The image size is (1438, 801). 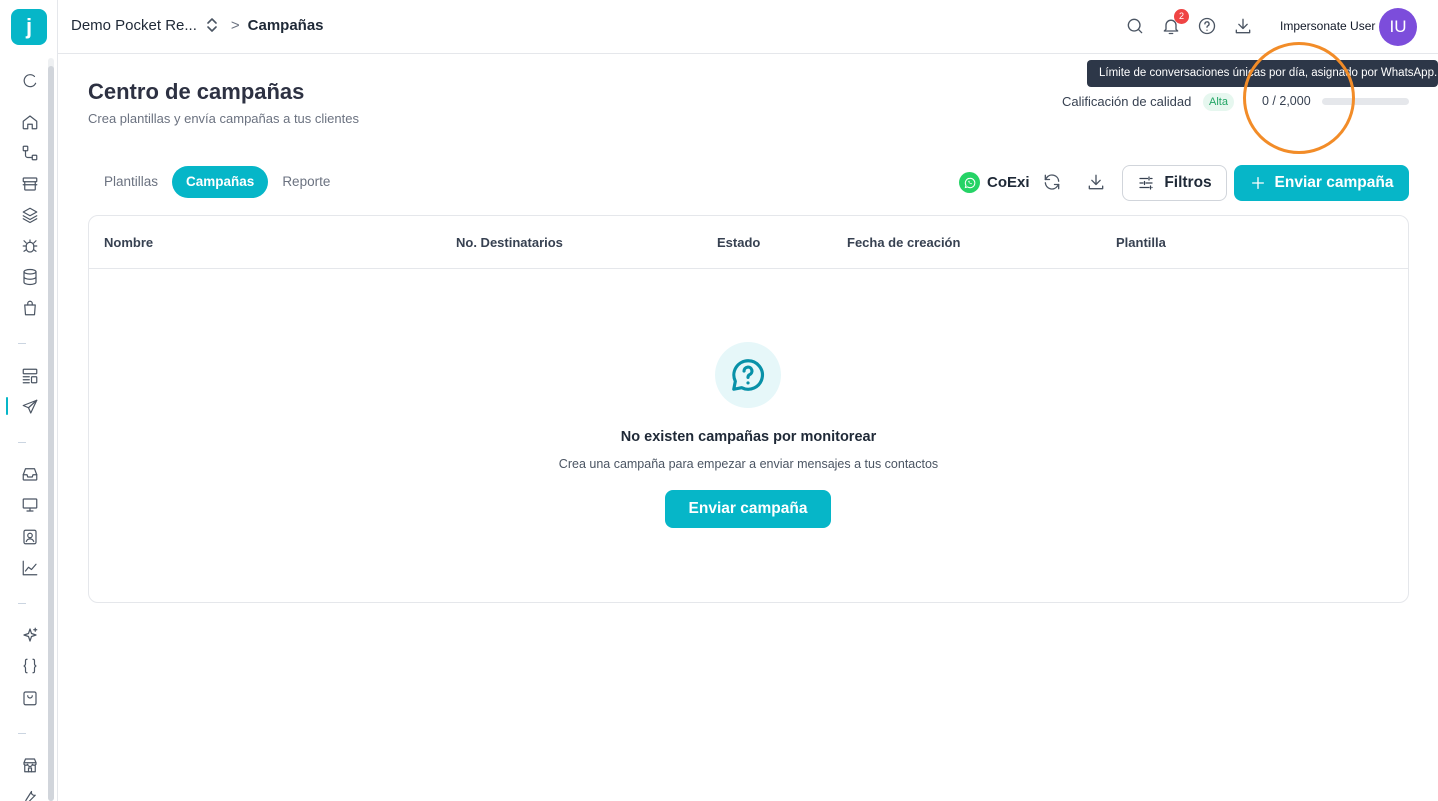 I want to click on channel-name: CoExi, so click(x=1008, y=182).